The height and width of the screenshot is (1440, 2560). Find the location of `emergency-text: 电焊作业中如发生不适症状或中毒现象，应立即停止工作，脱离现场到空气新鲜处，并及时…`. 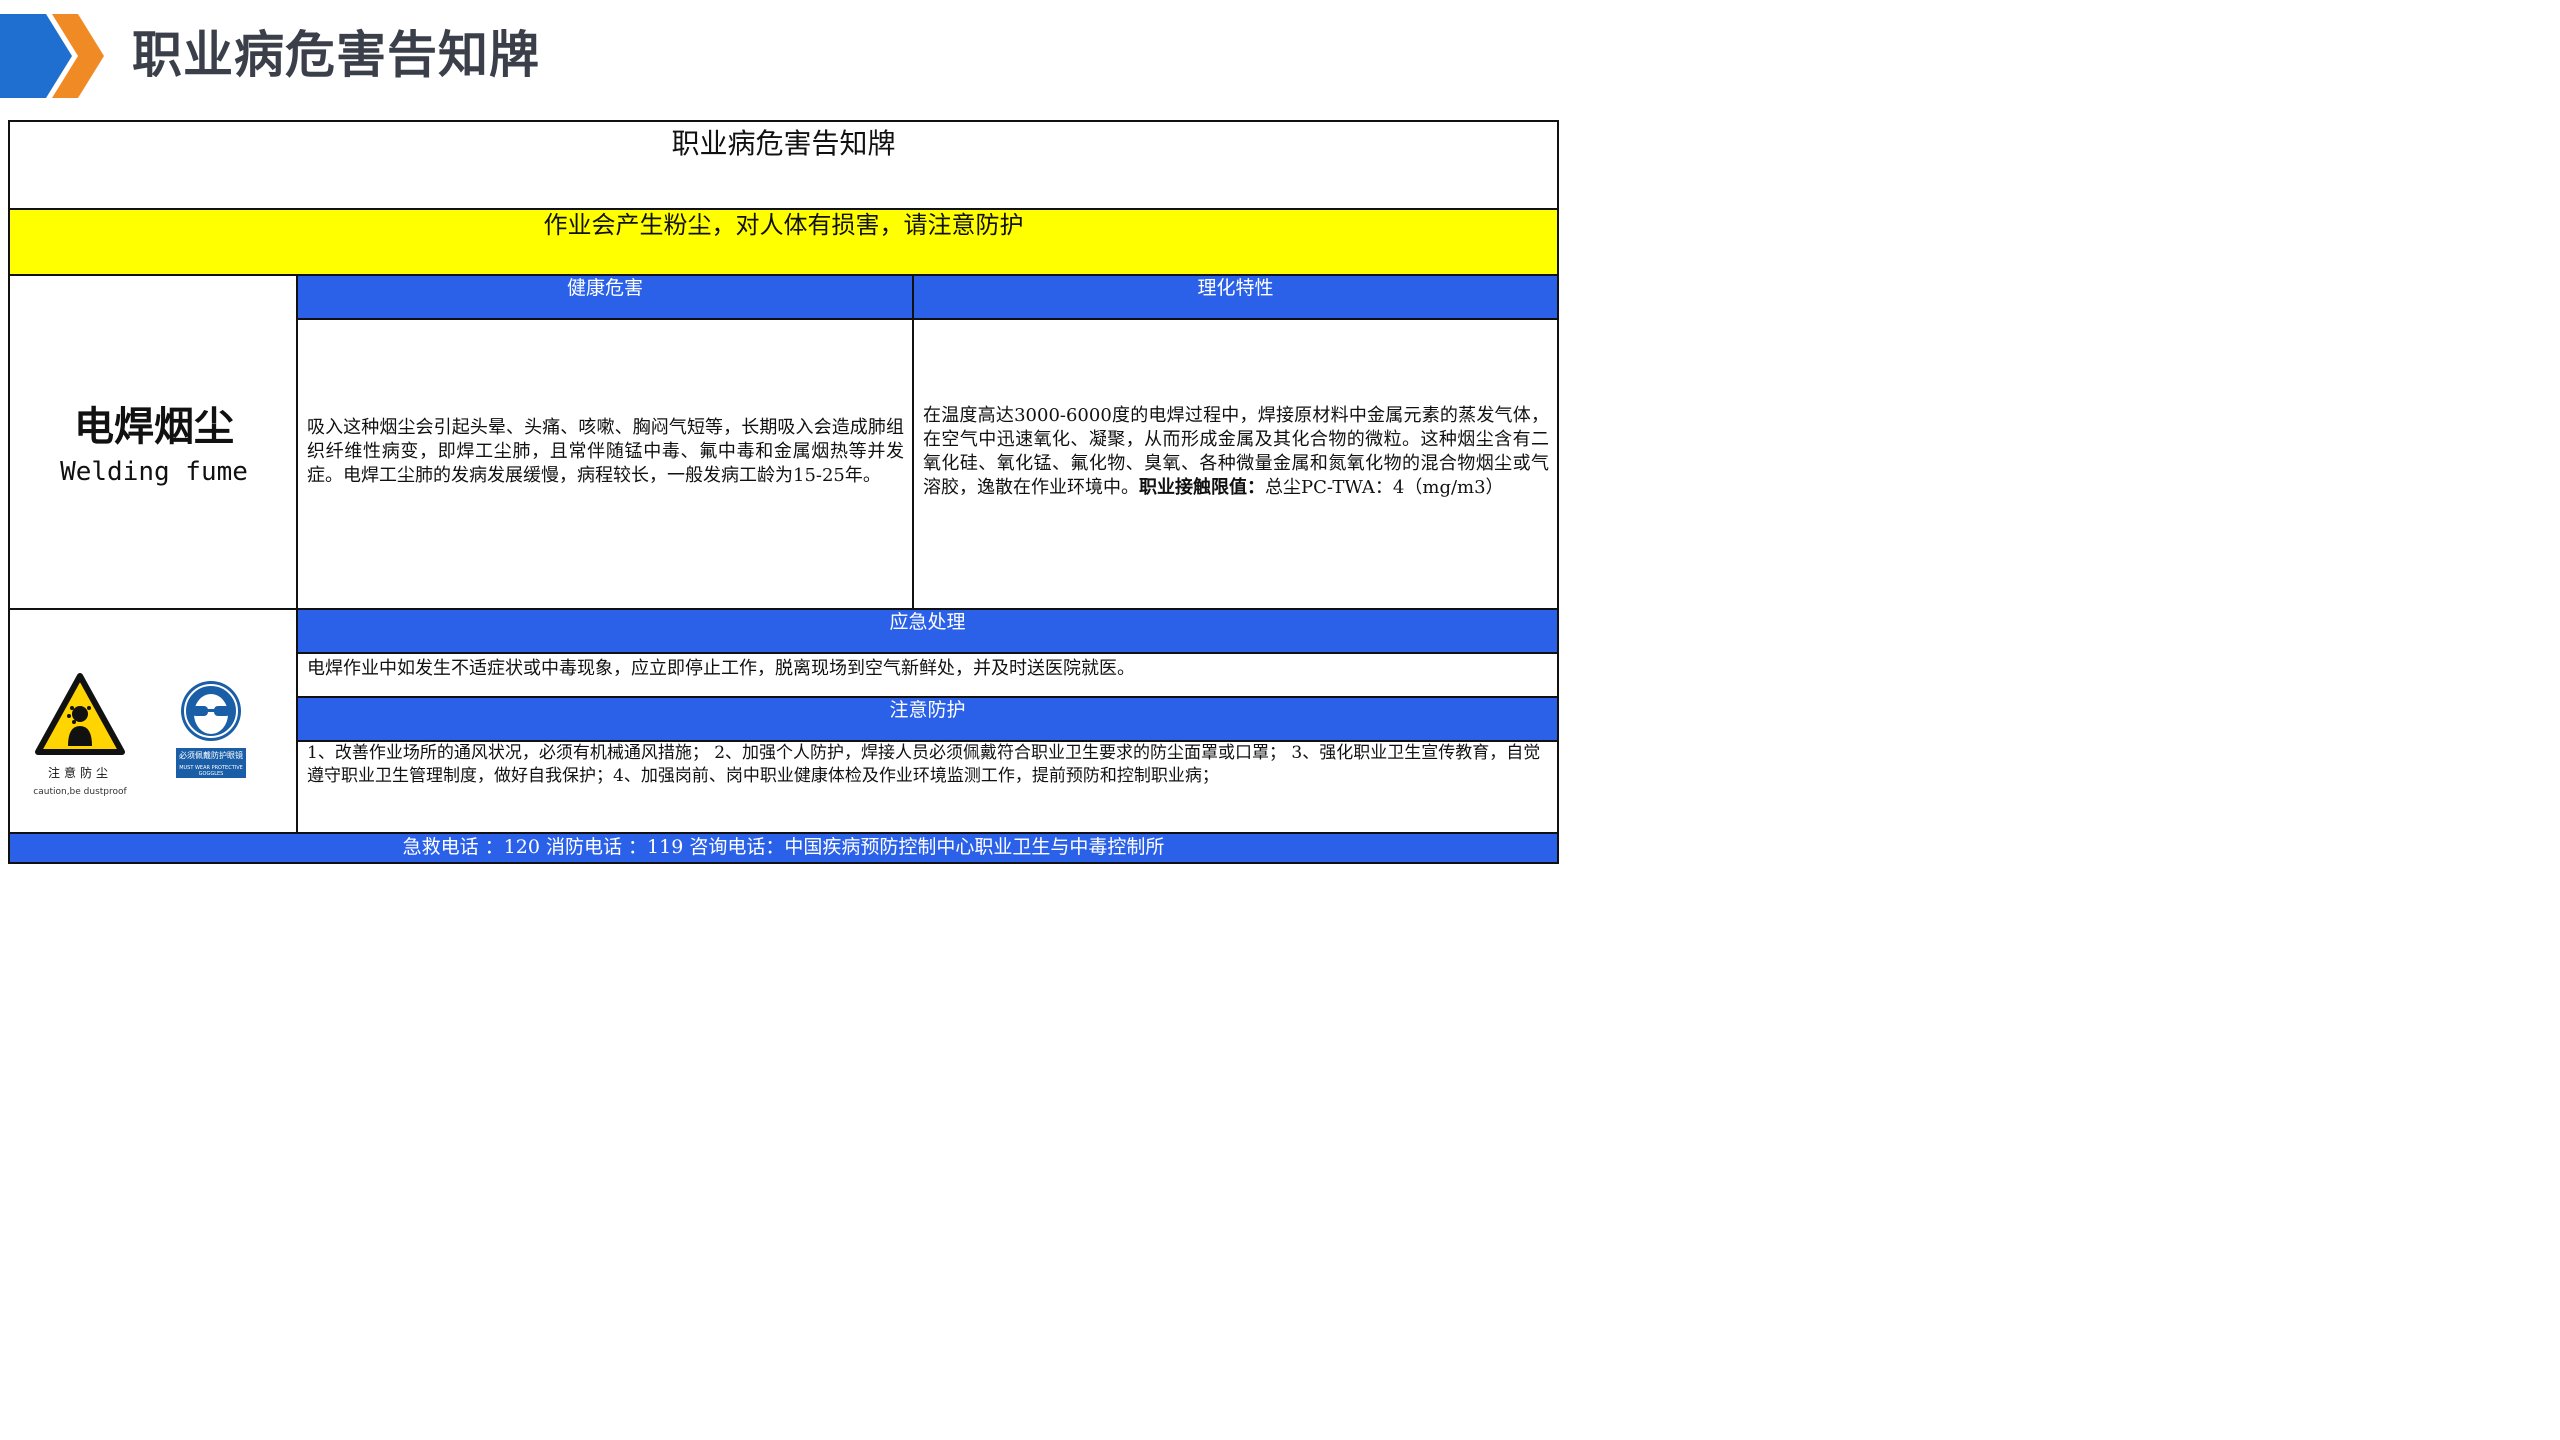

emergency-text: 电焊作业中如发生不适症状或中毒现象，应立即停止工作，脱离现场到空气新鲜处，并及时… is located at coordinates (927, 676).